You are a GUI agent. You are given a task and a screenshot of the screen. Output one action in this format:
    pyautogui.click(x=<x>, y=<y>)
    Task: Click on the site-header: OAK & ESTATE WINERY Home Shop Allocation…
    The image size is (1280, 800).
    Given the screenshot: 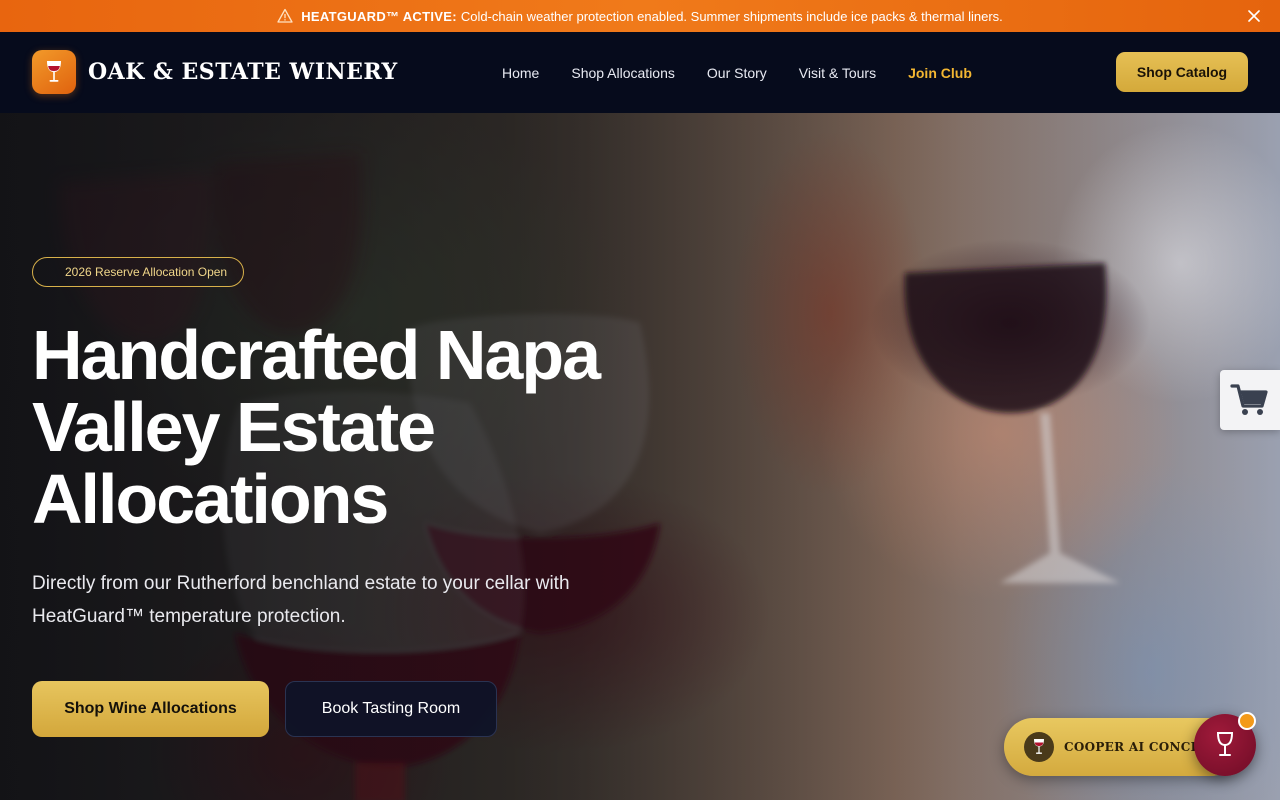 What is the action you would take?
    pyautogui.click(x=640, y=72)
    